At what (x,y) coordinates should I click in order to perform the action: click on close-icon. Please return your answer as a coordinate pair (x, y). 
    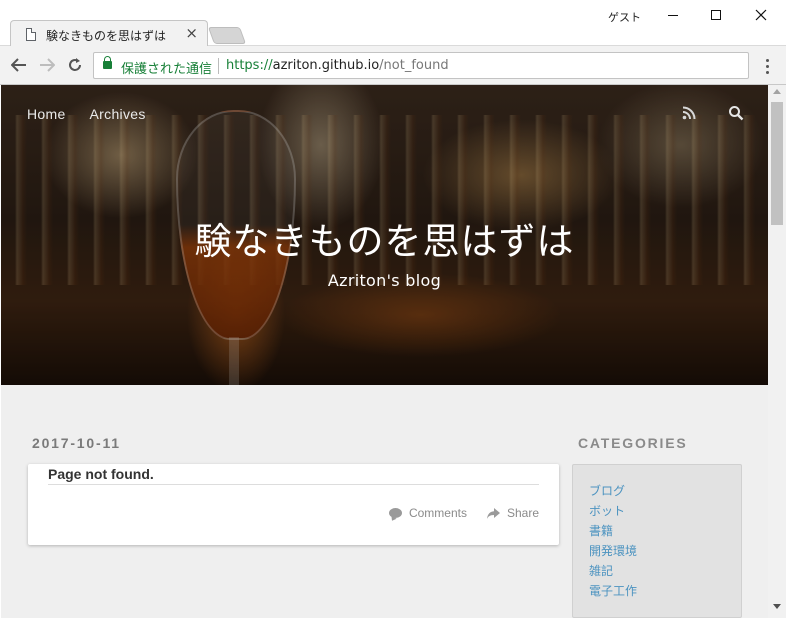
    Looking at the image, I should click on (761, 15).